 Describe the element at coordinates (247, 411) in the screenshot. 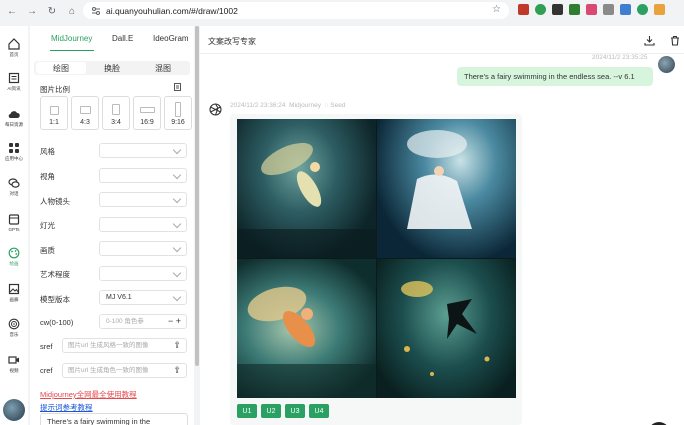

I see `upscale-u1-button: U1` at that location.